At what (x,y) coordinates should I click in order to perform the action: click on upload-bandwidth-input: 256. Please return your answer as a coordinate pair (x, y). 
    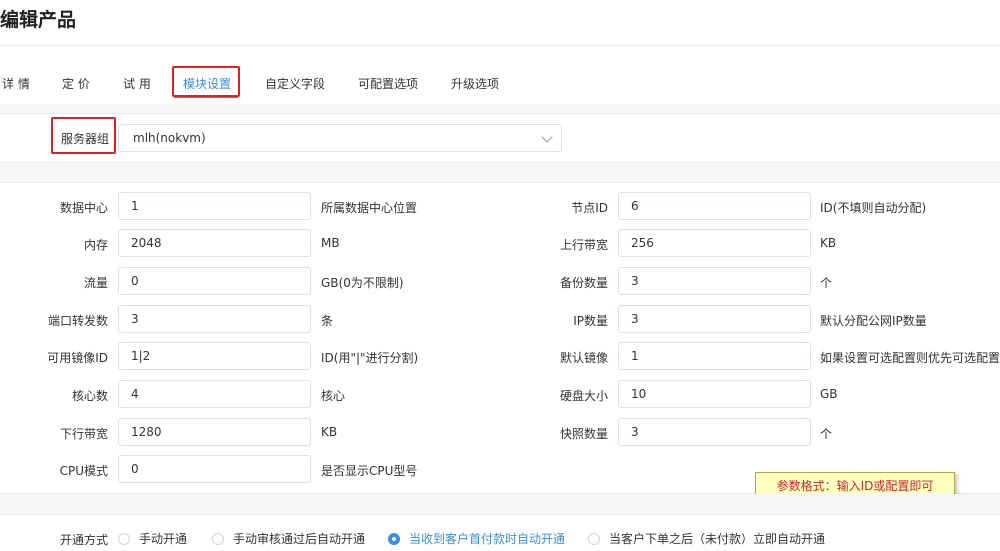
    Looking at the image, I should click on (714, 243).